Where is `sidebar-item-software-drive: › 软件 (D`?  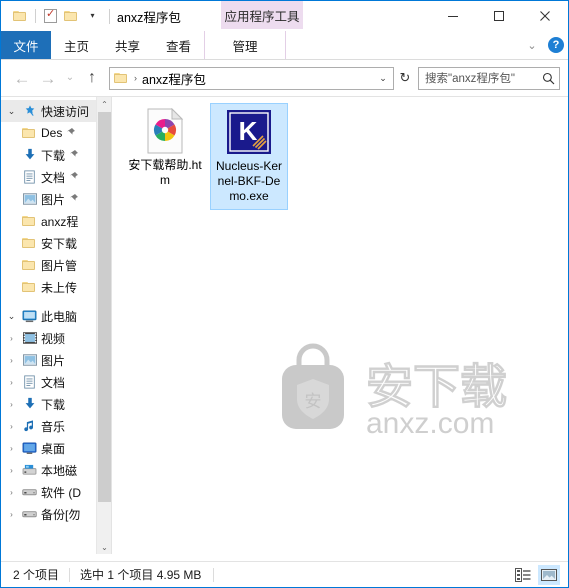 sidebar-item-software-drive: › 软件 (D is located at coordinates (56, 492).